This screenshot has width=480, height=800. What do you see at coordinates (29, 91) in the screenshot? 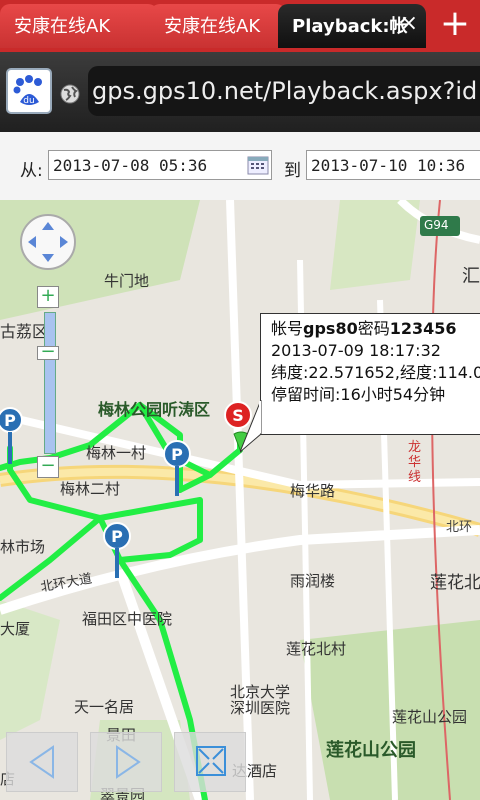
I see `baidu-paw-icon: du` at bounding box center [29, 91].